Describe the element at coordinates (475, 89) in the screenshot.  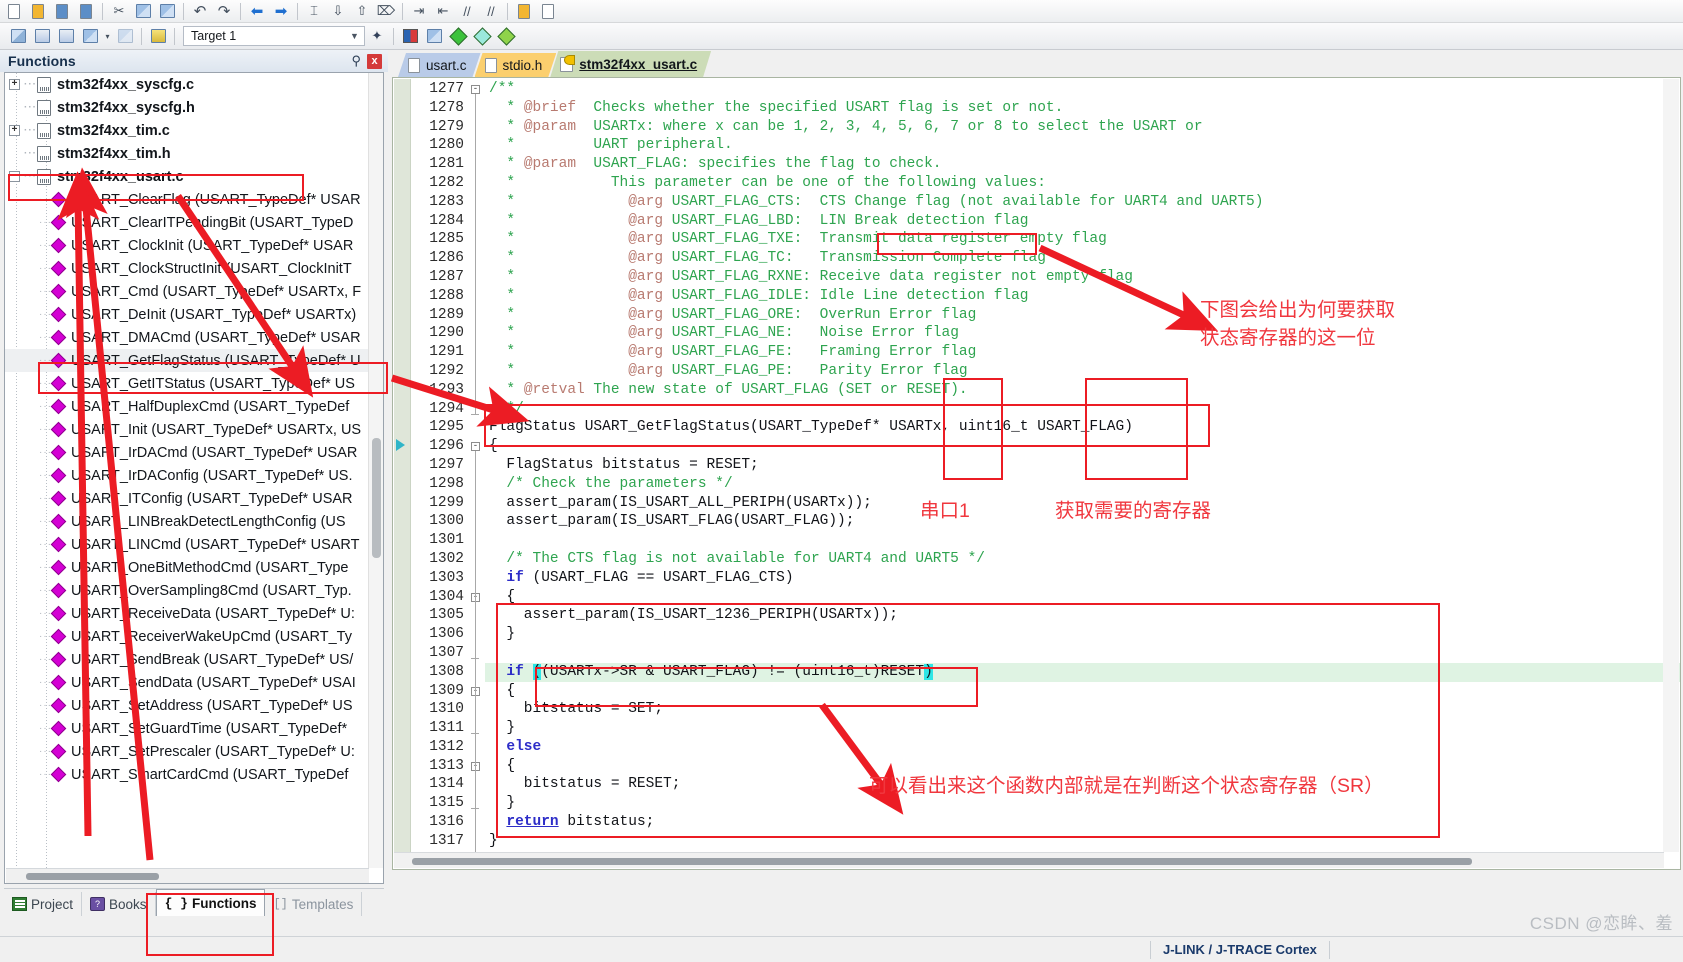
I see `fold-collapse-icon: -` at that location.